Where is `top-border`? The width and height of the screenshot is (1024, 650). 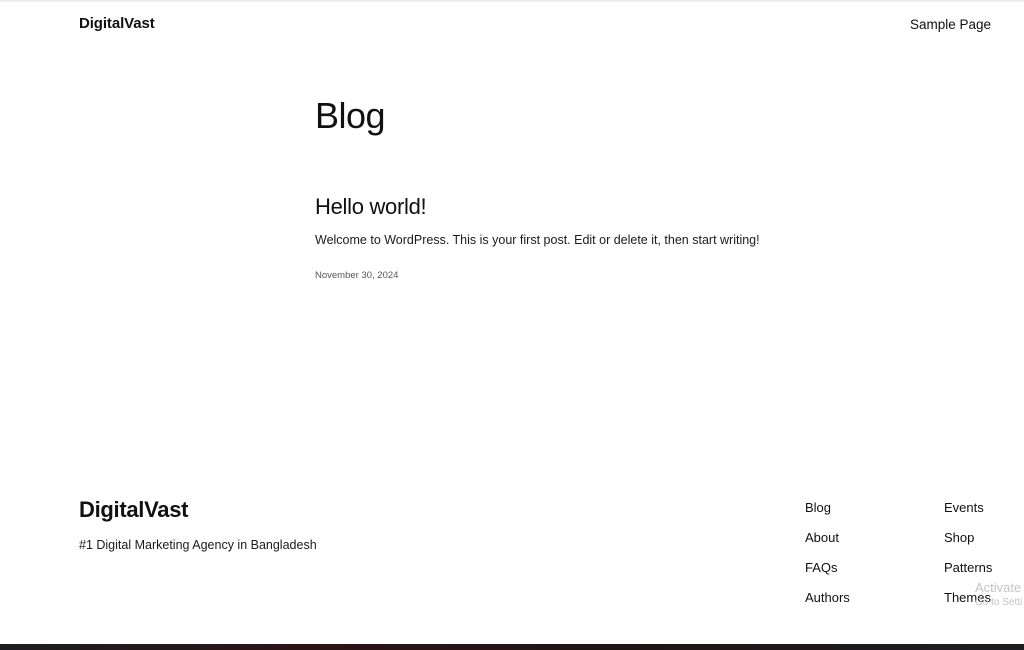
top-border is located at coordinates (512, 1).